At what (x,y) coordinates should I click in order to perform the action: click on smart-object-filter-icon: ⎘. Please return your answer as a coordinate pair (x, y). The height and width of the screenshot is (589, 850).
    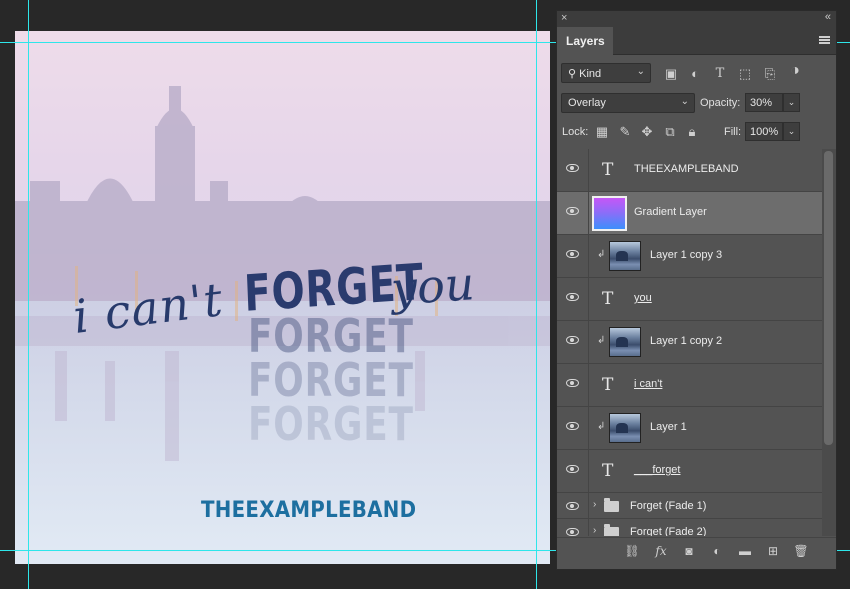
    Looking at the image, I should click on (770, 74).